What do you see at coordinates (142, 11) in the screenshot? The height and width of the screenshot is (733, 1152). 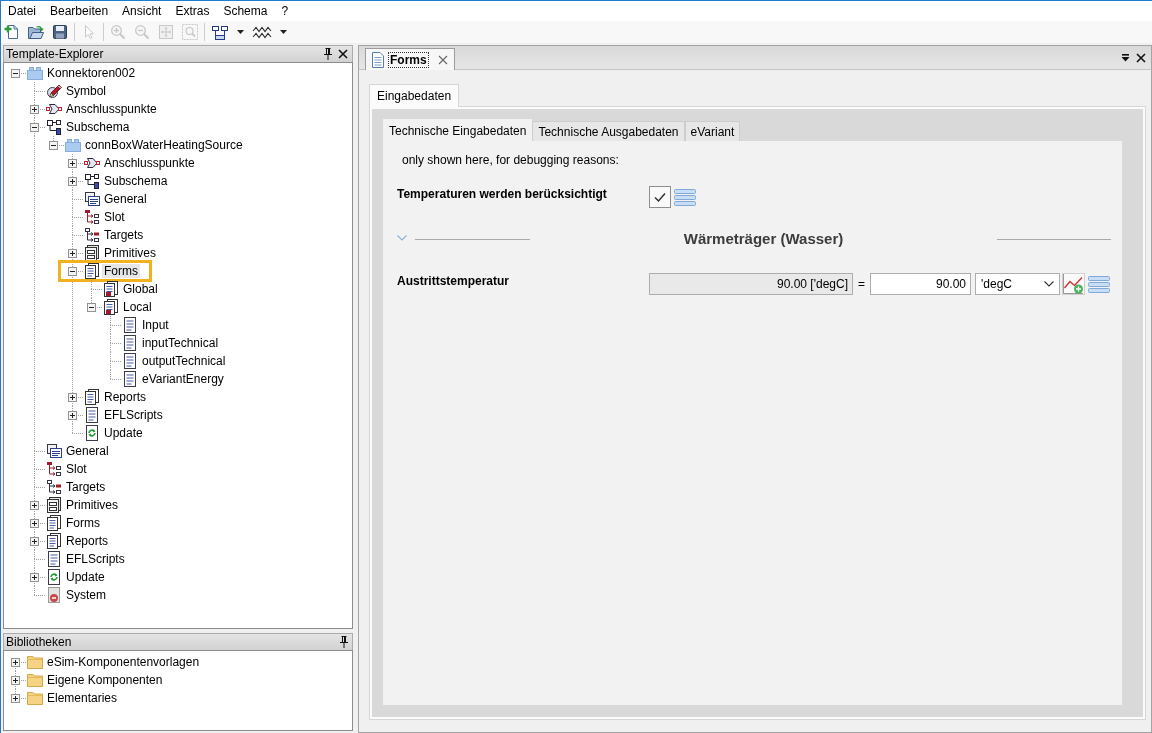 I see `menu-item: Ansicht` at bounding box center [142, 11].